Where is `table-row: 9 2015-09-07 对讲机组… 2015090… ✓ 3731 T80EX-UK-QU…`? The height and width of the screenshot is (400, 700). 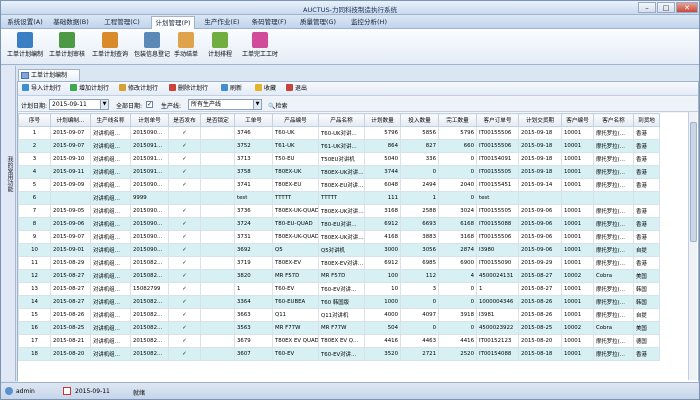
table-row: 9 2015-09-07 对讲机组… 2015090… ✓ 3731 T80EX-UK-QU… is located at coordinates (339, 237).